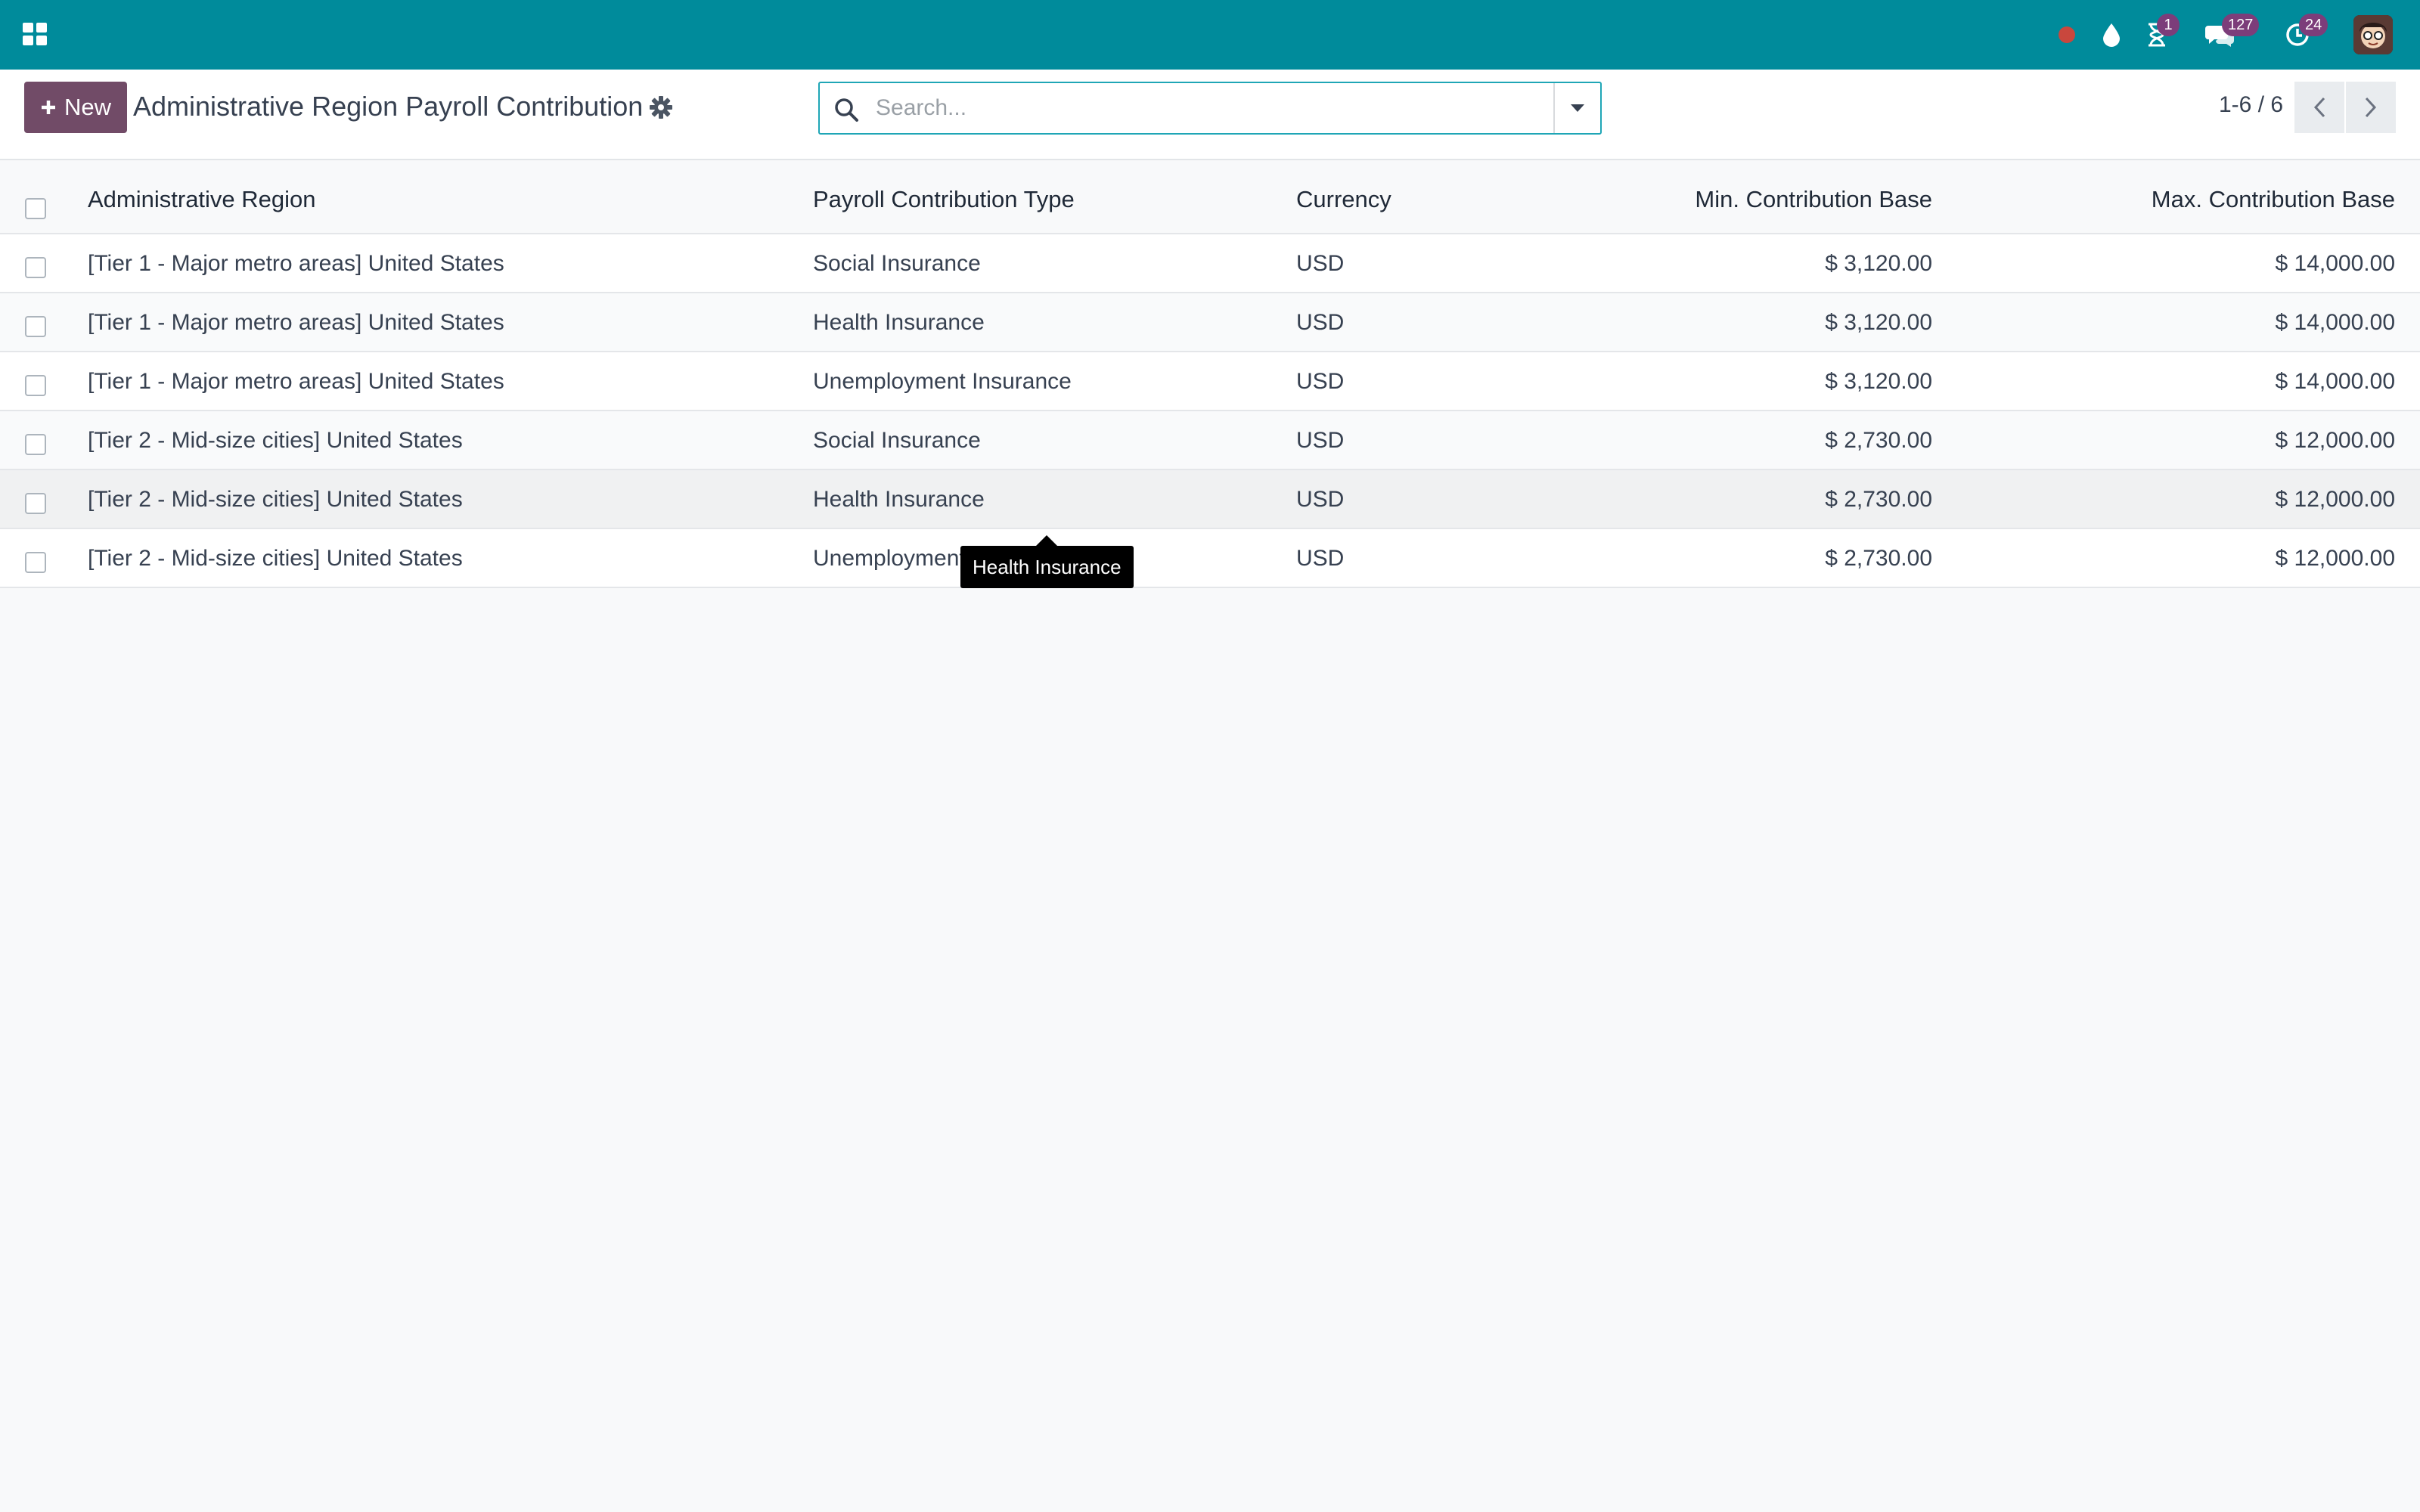 The width and height of the screenshot is (2420, 1512). What do you see at coordinates (944, 200) in the screenshot?
I see `column-header-contribution-type: Payroll Contribution Type` at bounding box center [944, 200].